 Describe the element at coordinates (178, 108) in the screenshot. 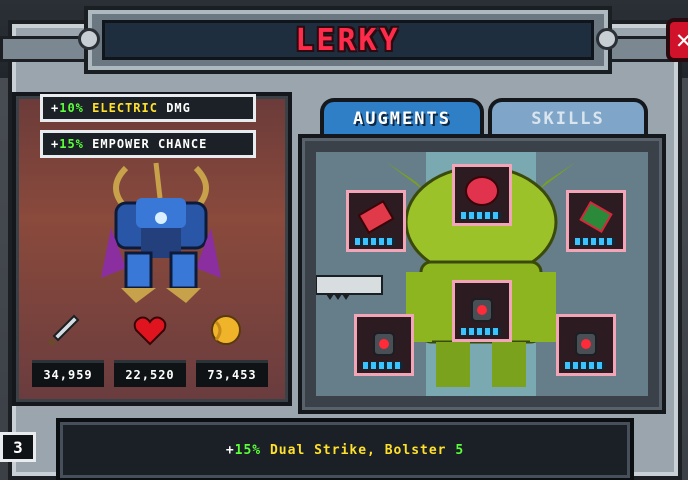

I see `bonus-suffix: DMG` at that location.